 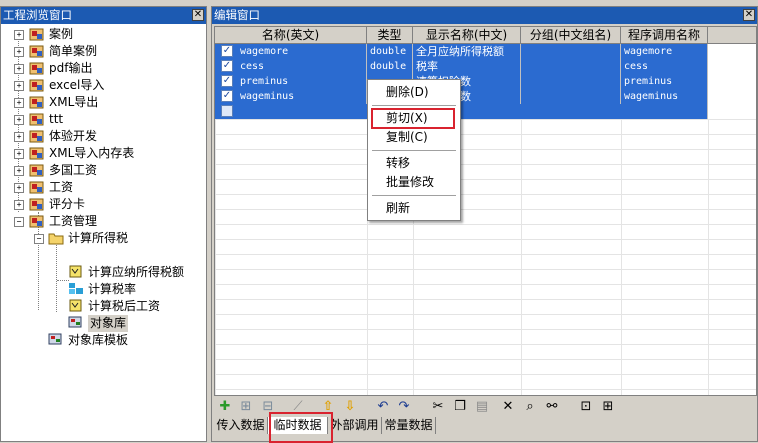 I want to click on import-icon: ⊡, so click(x=586, y=407).